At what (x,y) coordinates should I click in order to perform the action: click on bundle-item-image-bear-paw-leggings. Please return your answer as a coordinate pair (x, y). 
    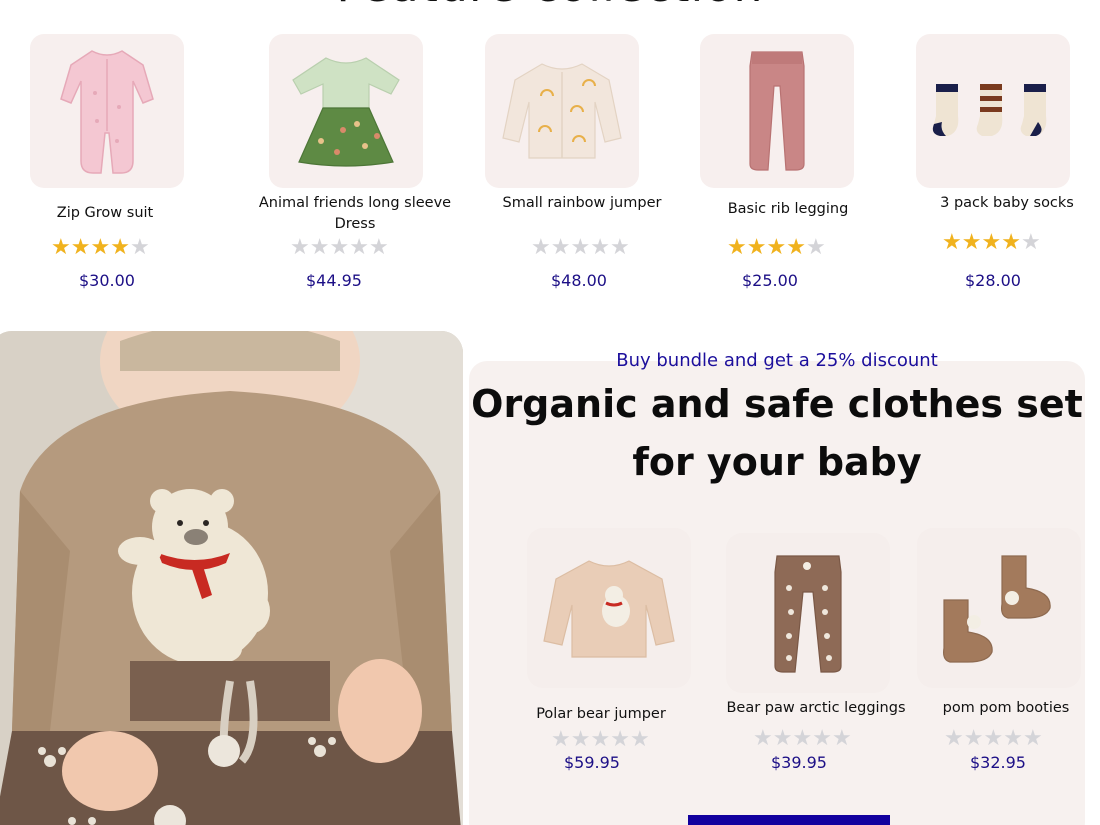
    Looking at the image, I should click on (808, 613).